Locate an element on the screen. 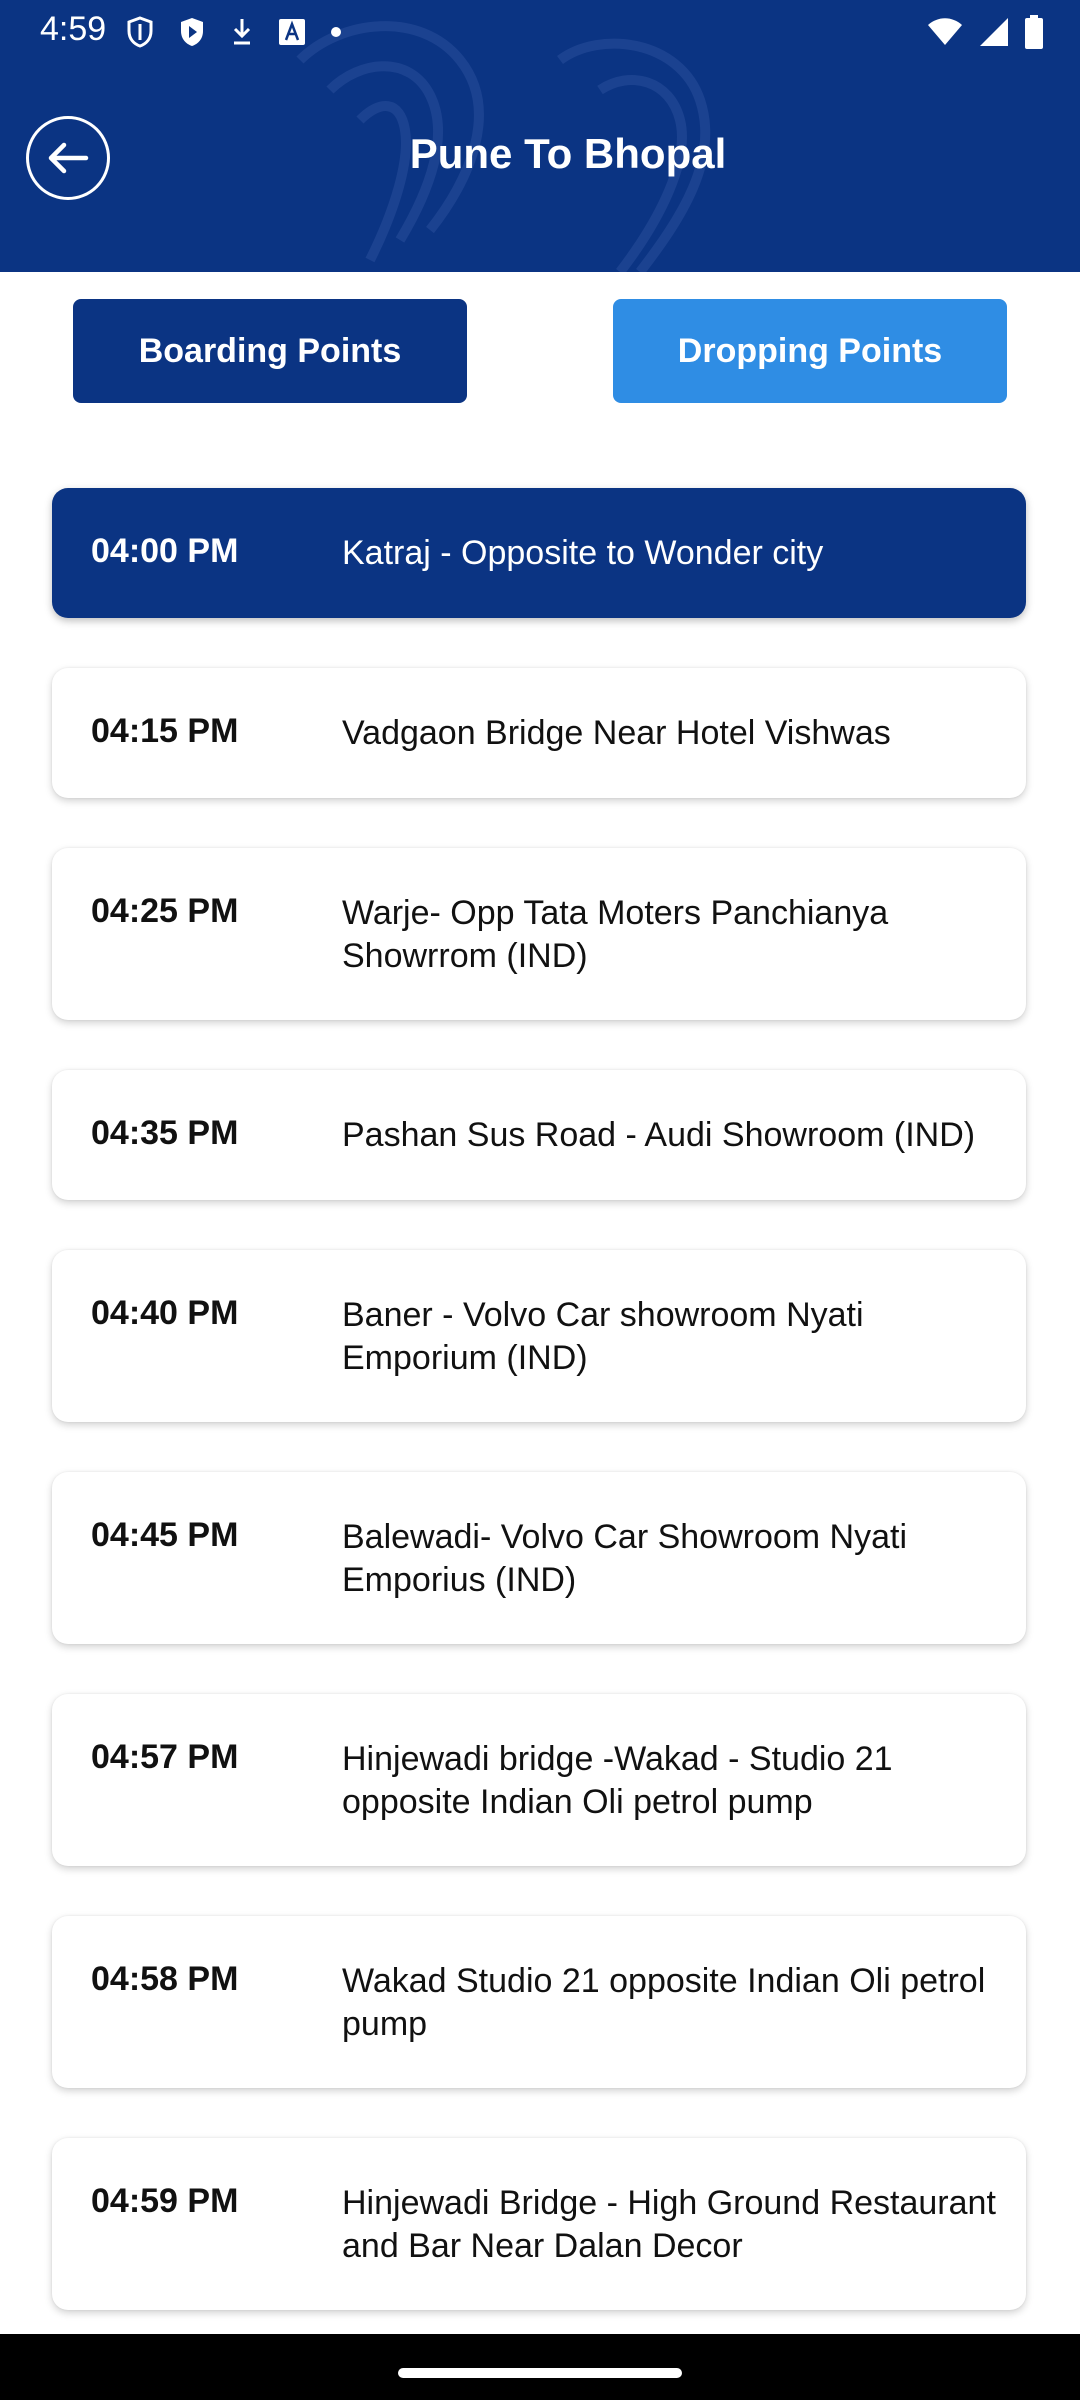 The image size is (1080, 2400). boarding-point-time: 04:40 PM is located at coordinates (165, 1313).